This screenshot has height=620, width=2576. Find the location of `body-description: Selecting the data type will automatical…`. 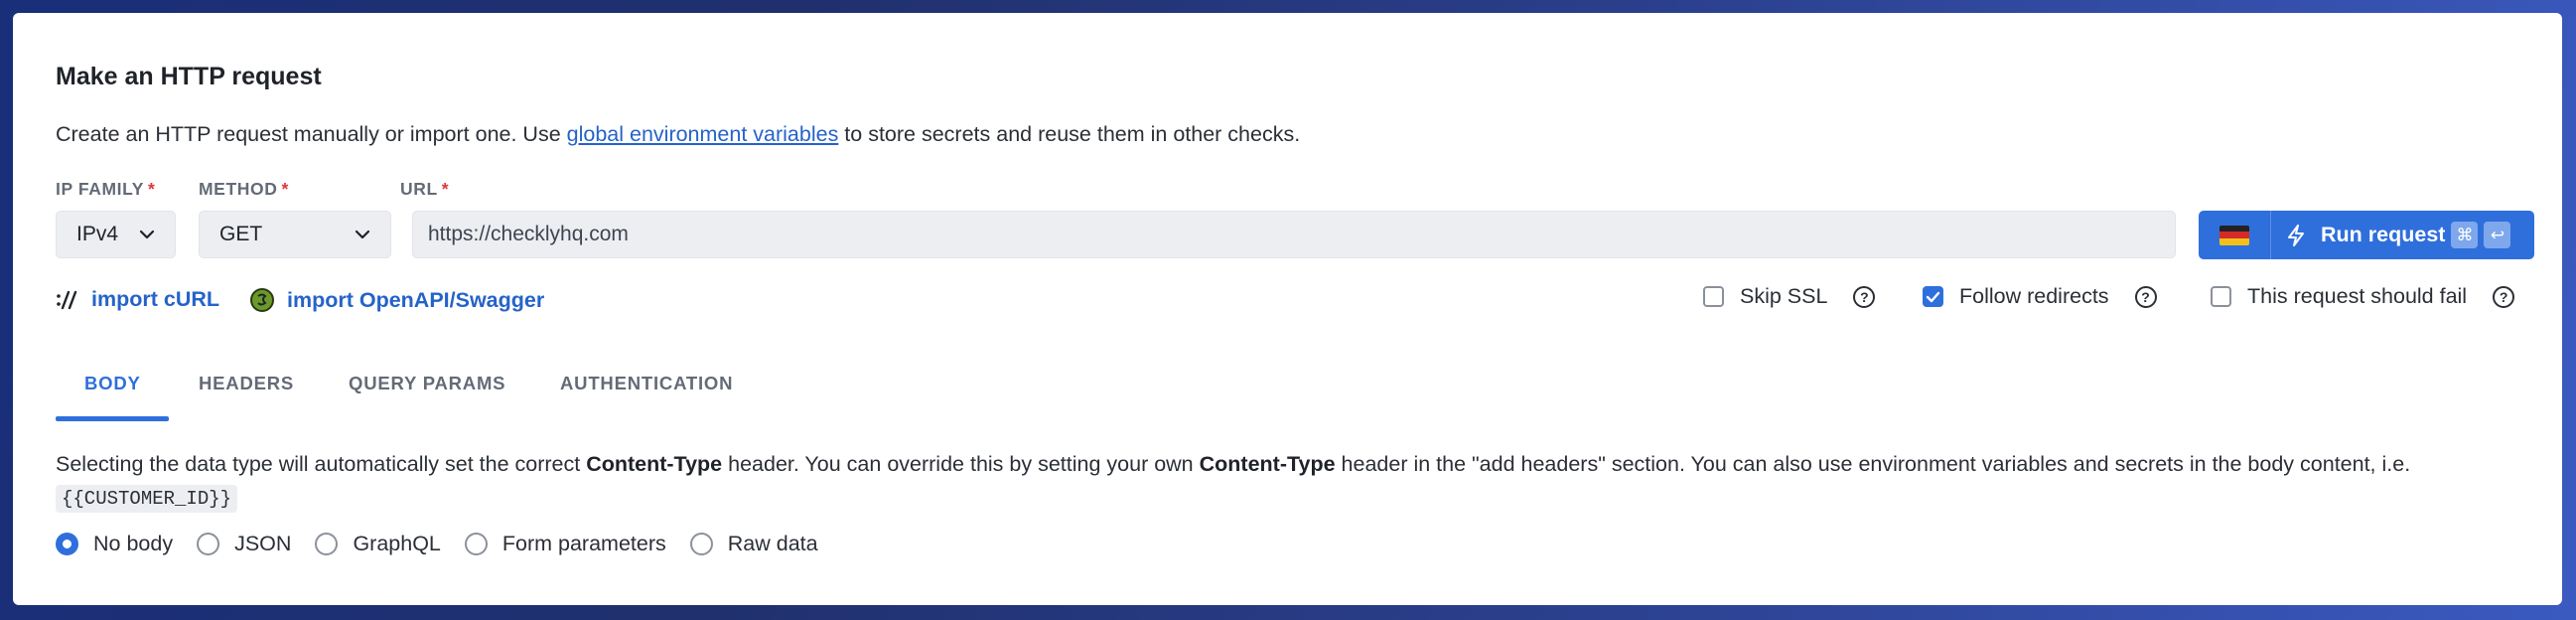

body-description: Selecting the data type will automatical… is located at coordinates (1292, 481).